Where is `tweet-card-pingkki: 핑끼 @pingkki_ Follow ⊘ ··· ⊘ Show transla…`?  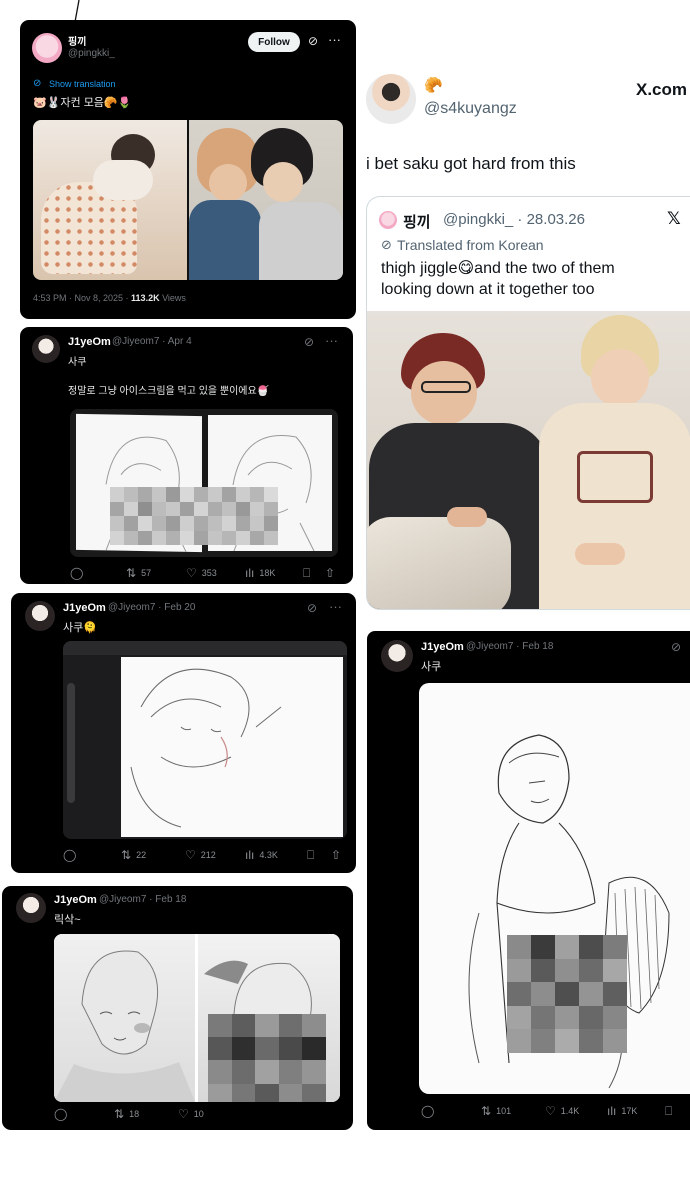
tweet-card-pingkki: 핑끼 @pingkki_ Follow ⊘ ··· ⊘ Show transla… is located at coordinates (188, 169).